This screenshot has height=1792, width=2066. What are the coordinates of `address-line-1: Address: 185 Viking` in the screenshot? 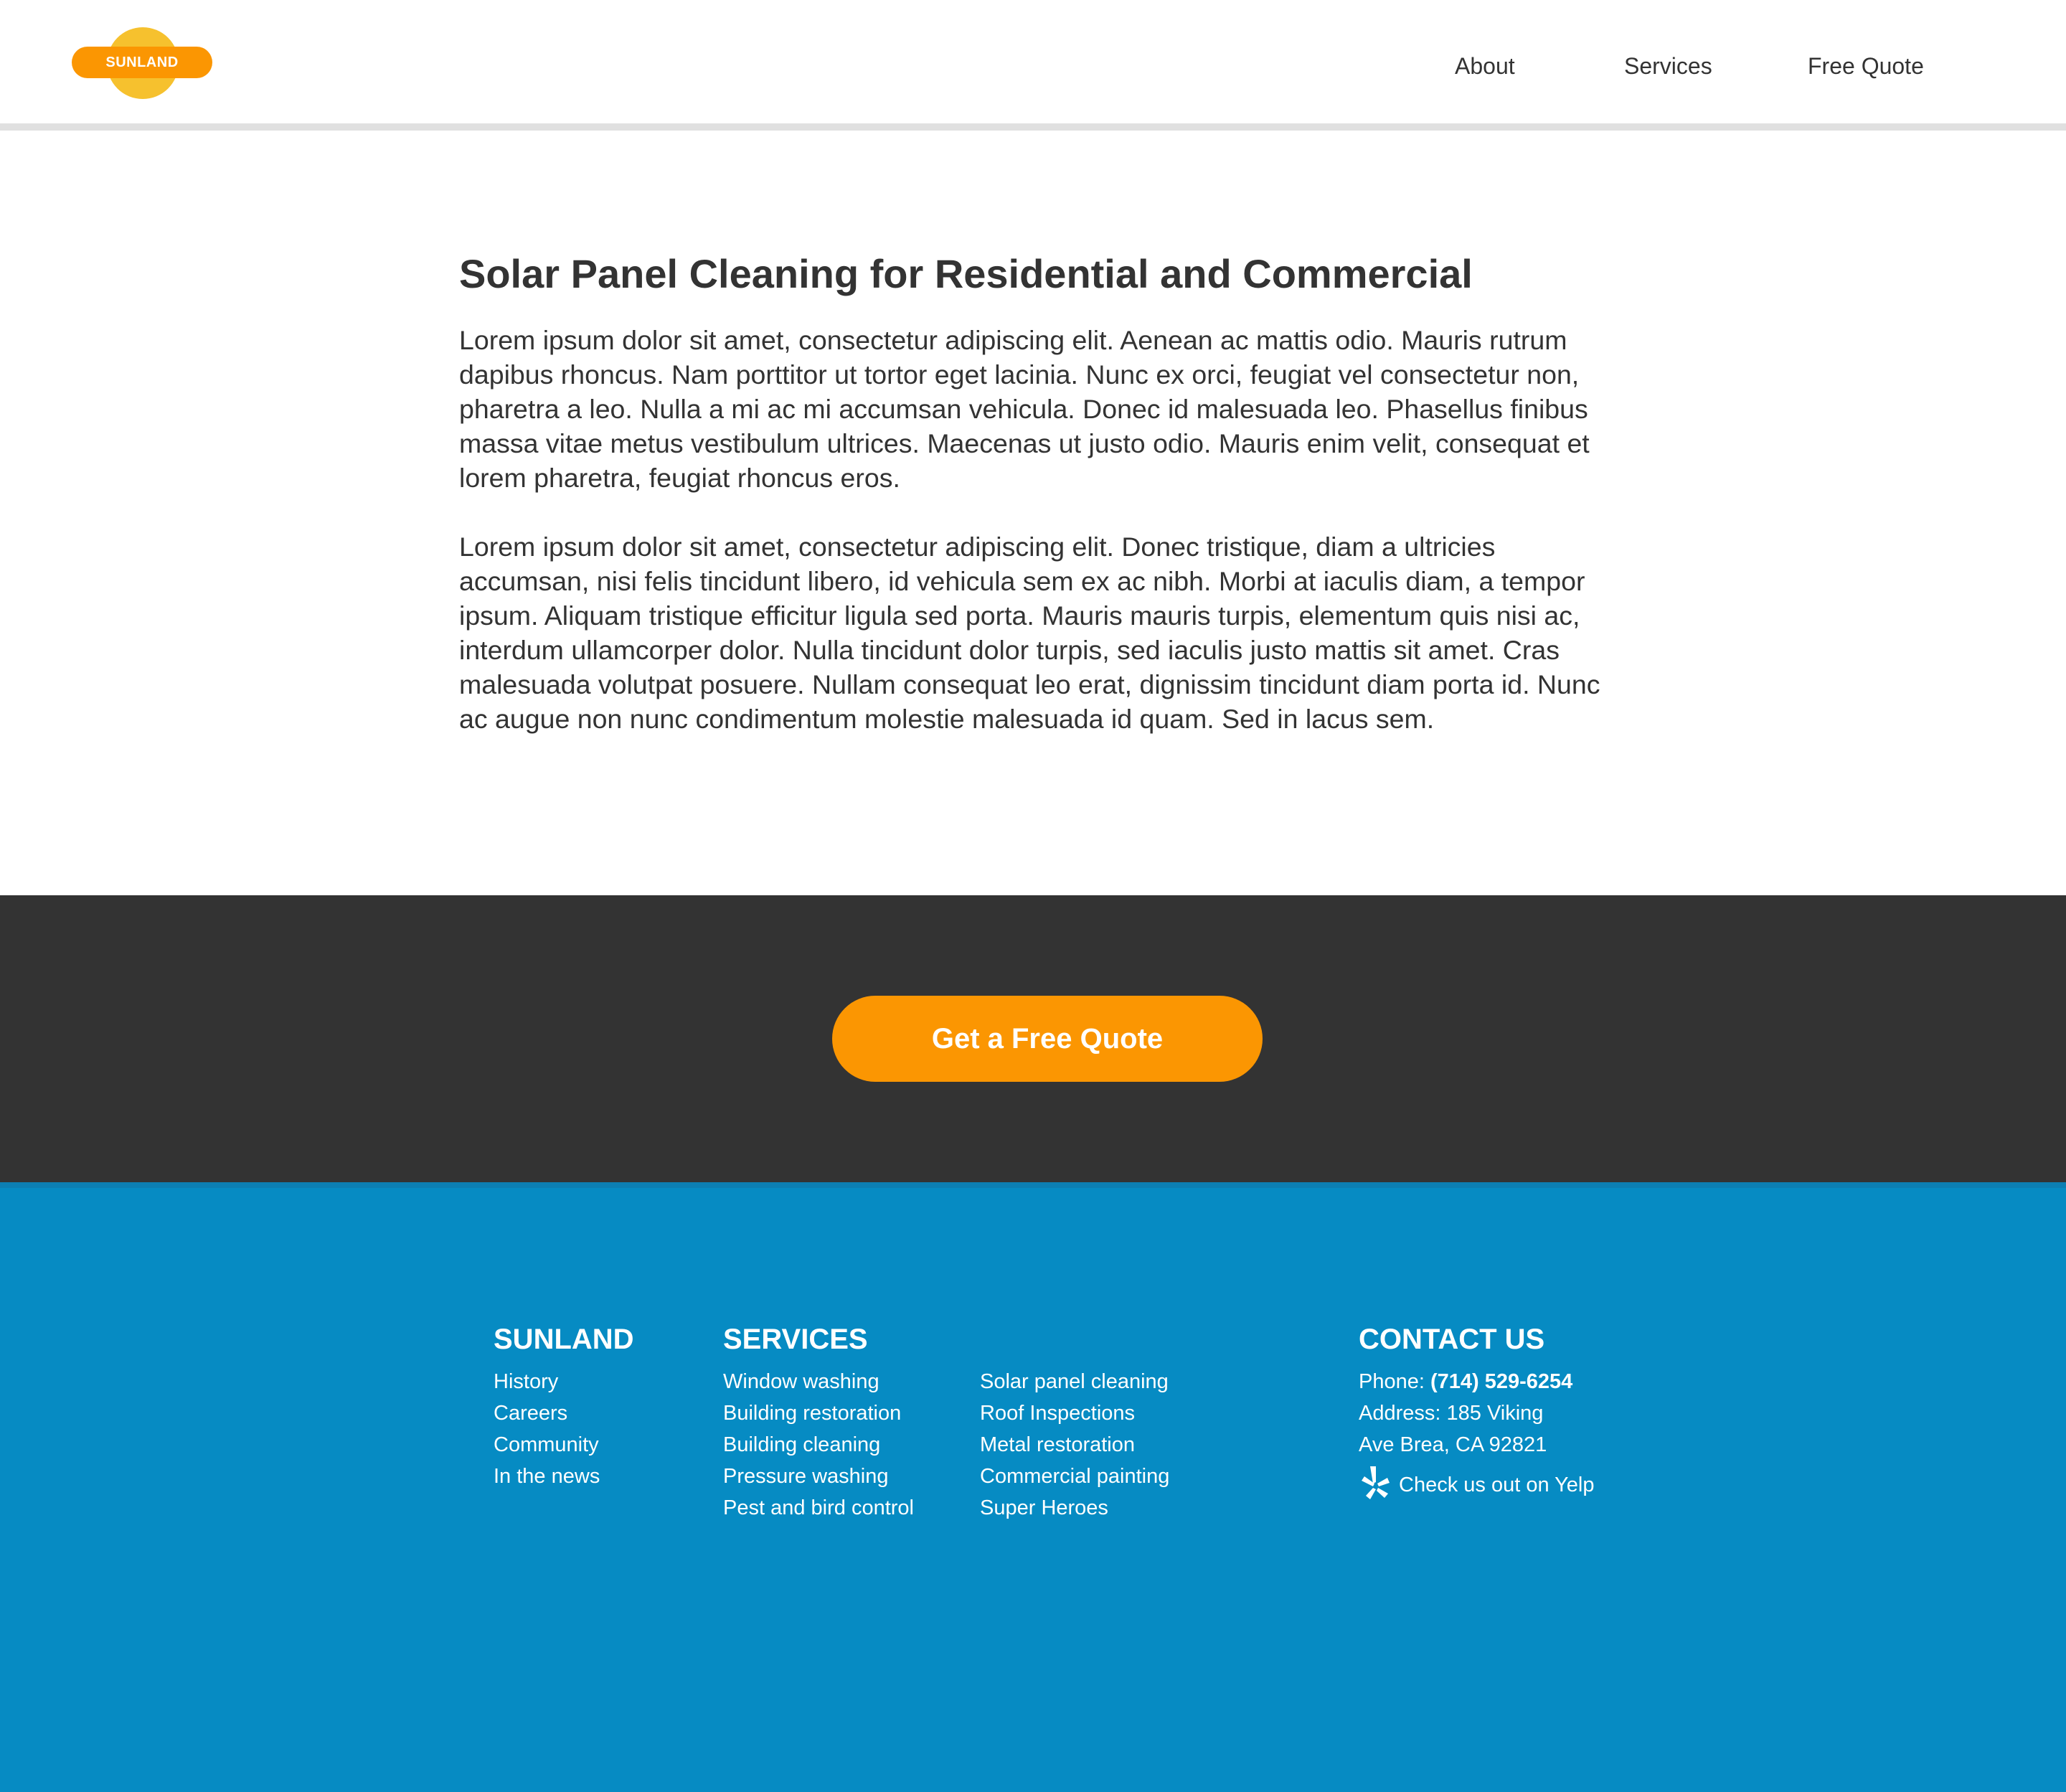 It's located at (1451, 1413).